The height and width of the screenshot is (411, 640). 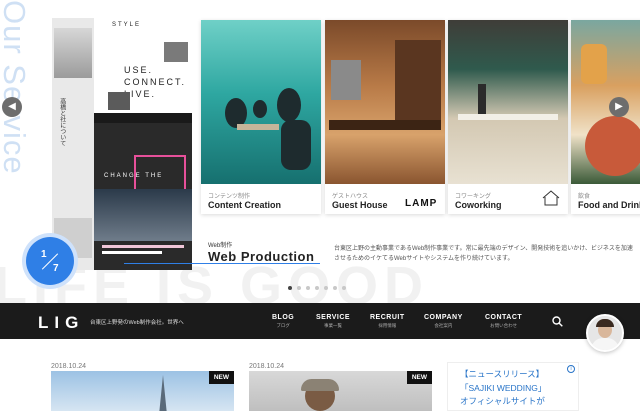 I want to click on nav-item-blog: BLOG ブログ, so click(x=283, y=321).